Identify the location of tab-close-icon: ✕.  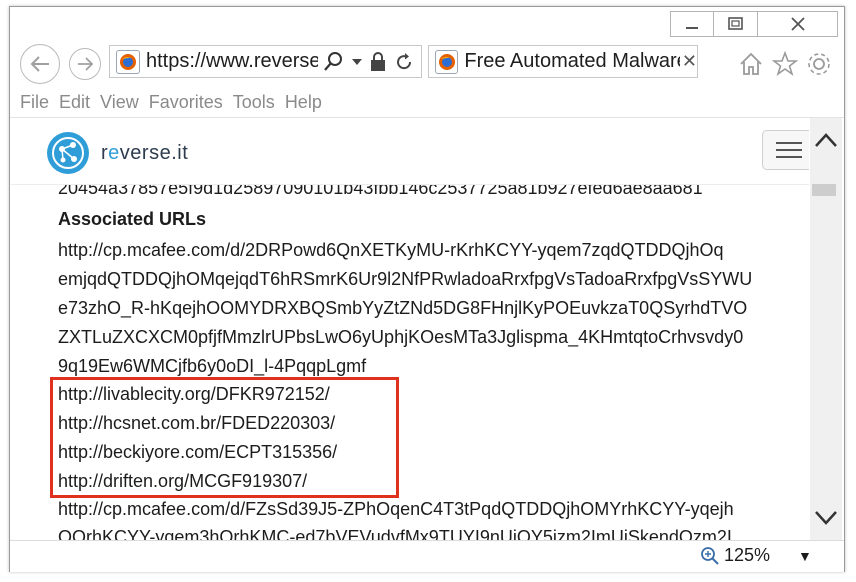
(689, 61).